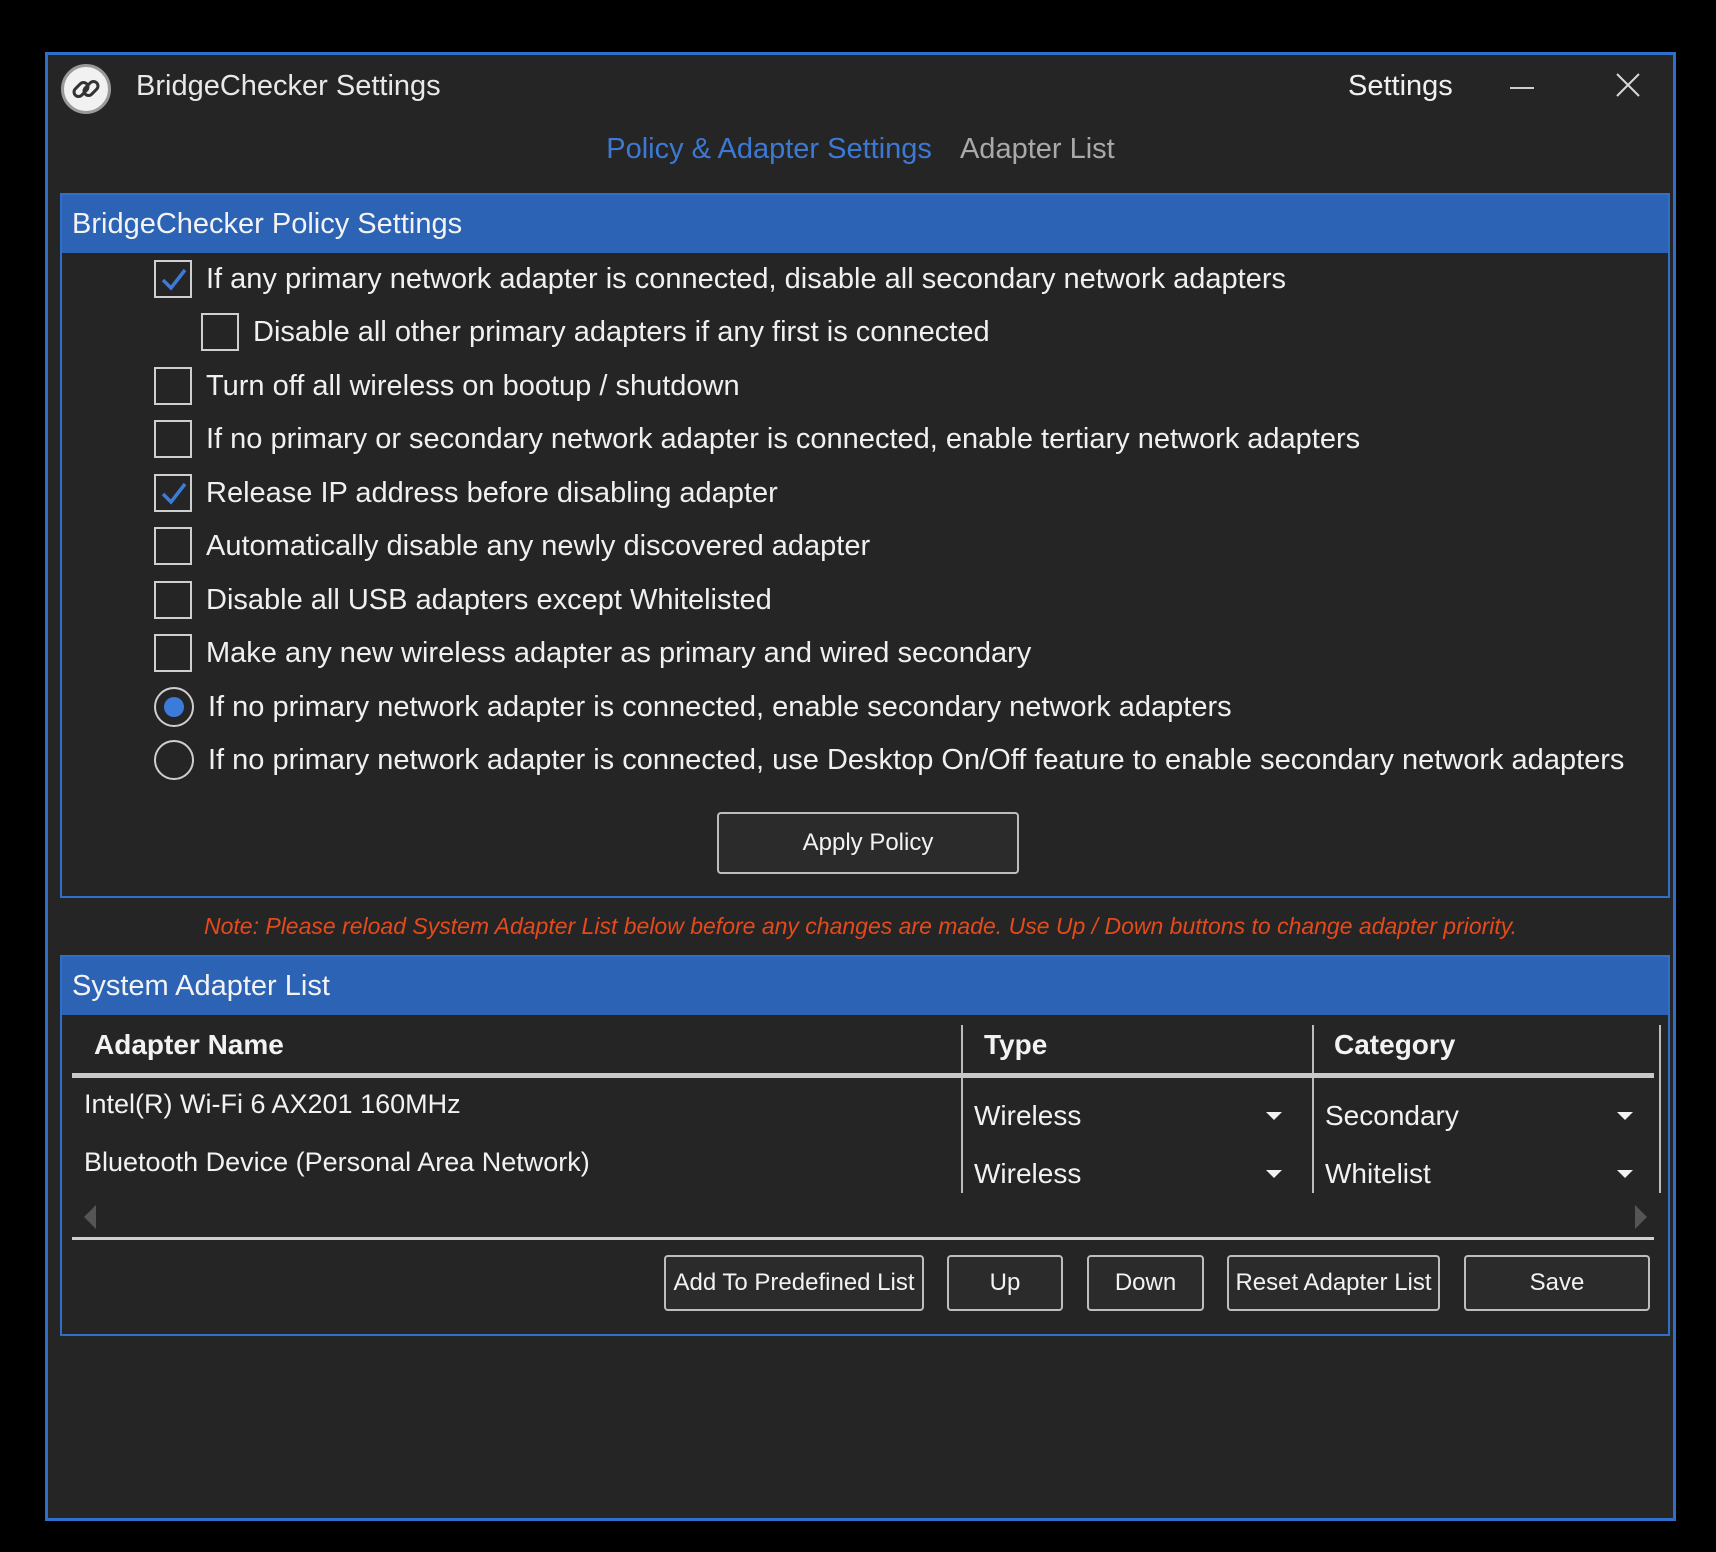 Image resolution: width=1716 pixels, height=1552 pixels. I want to click on table-bottom-border, so click(863, 1238).